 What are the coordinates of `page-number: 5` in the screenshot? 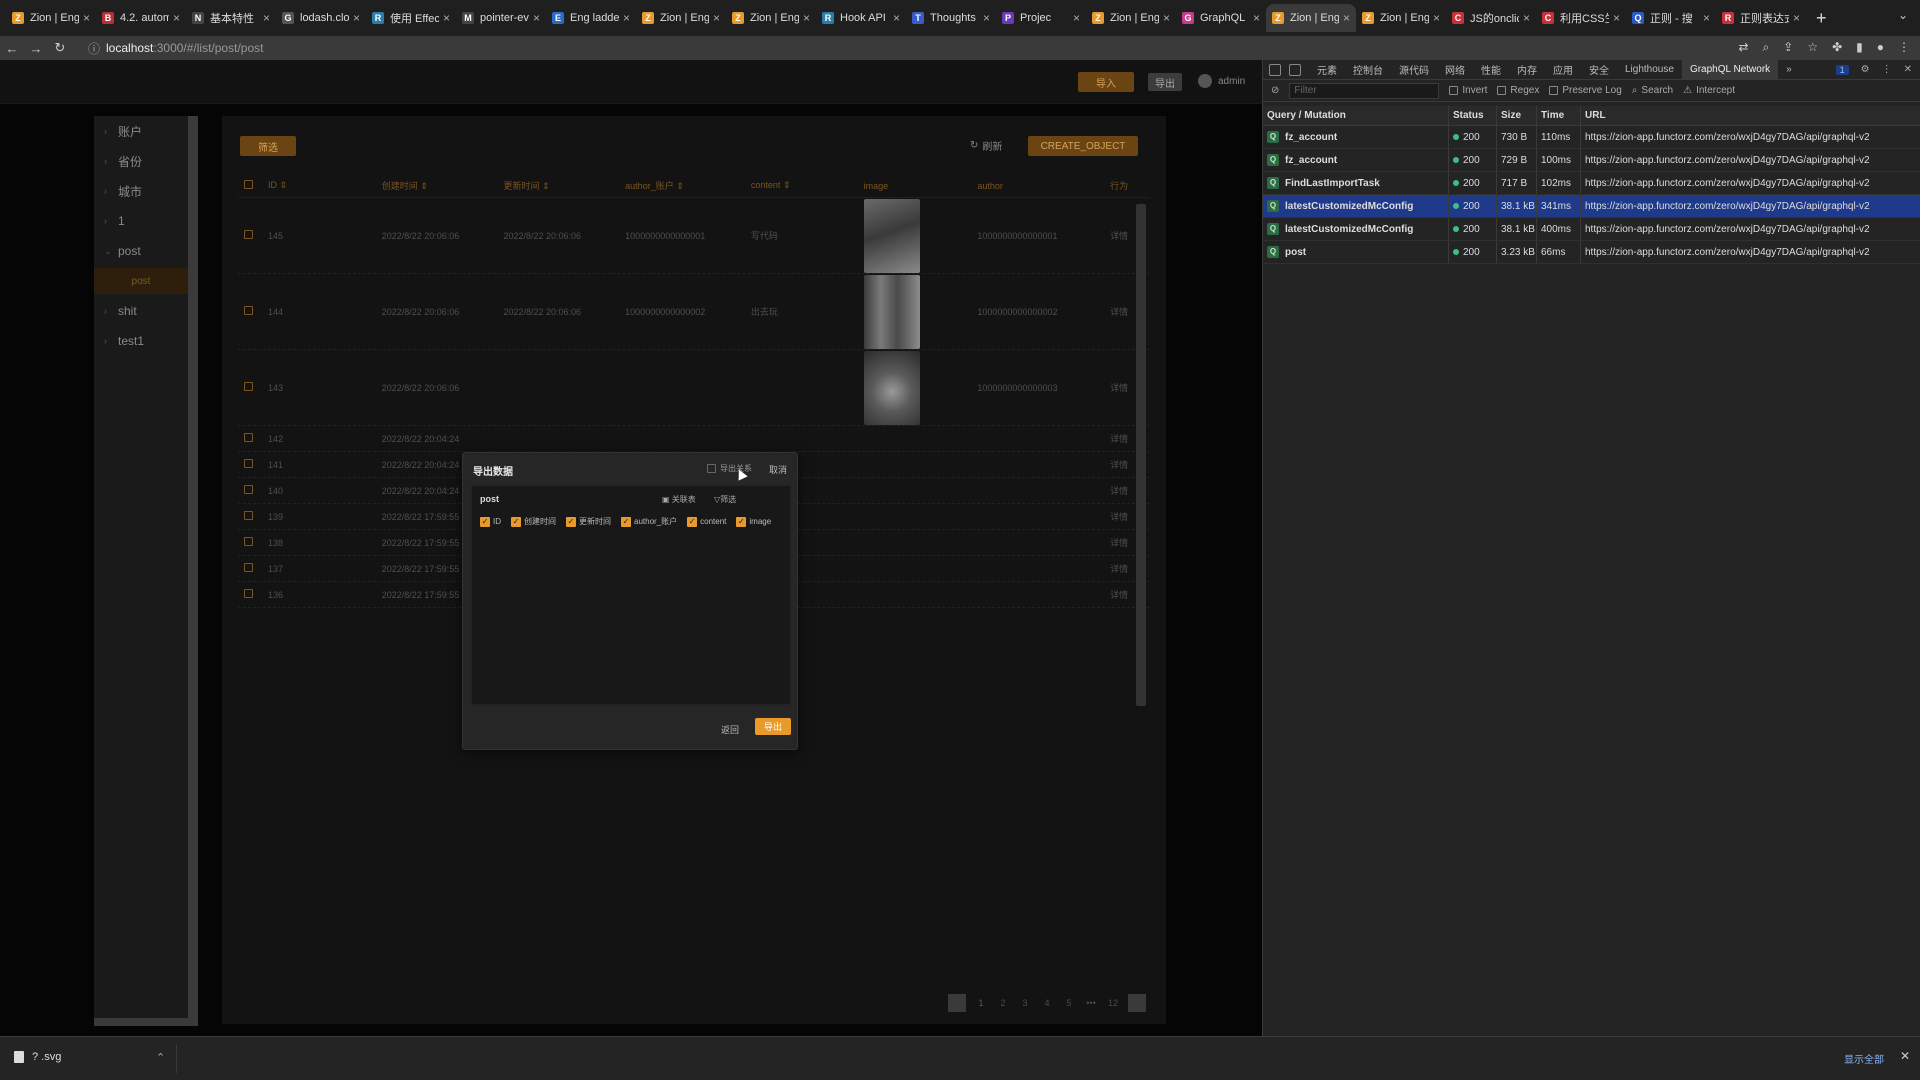 It's located at (1069, 1003).